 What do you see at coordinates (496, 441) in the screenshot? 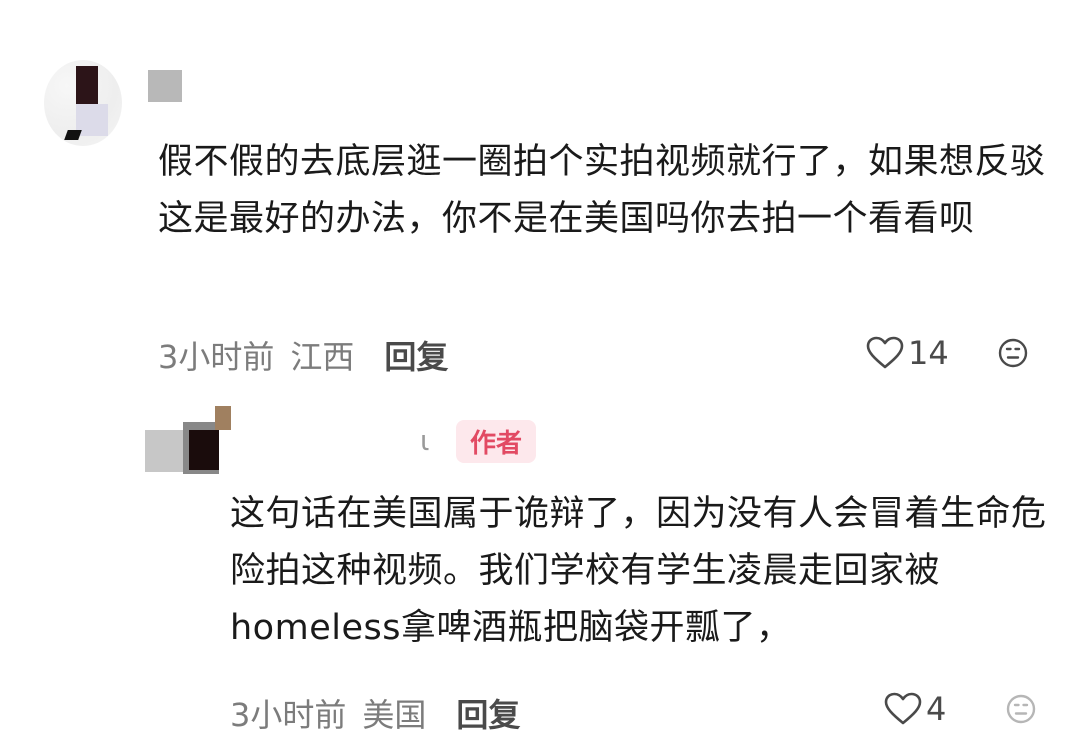
I see `author-badge: 作者` at bounding box center [496, 441].